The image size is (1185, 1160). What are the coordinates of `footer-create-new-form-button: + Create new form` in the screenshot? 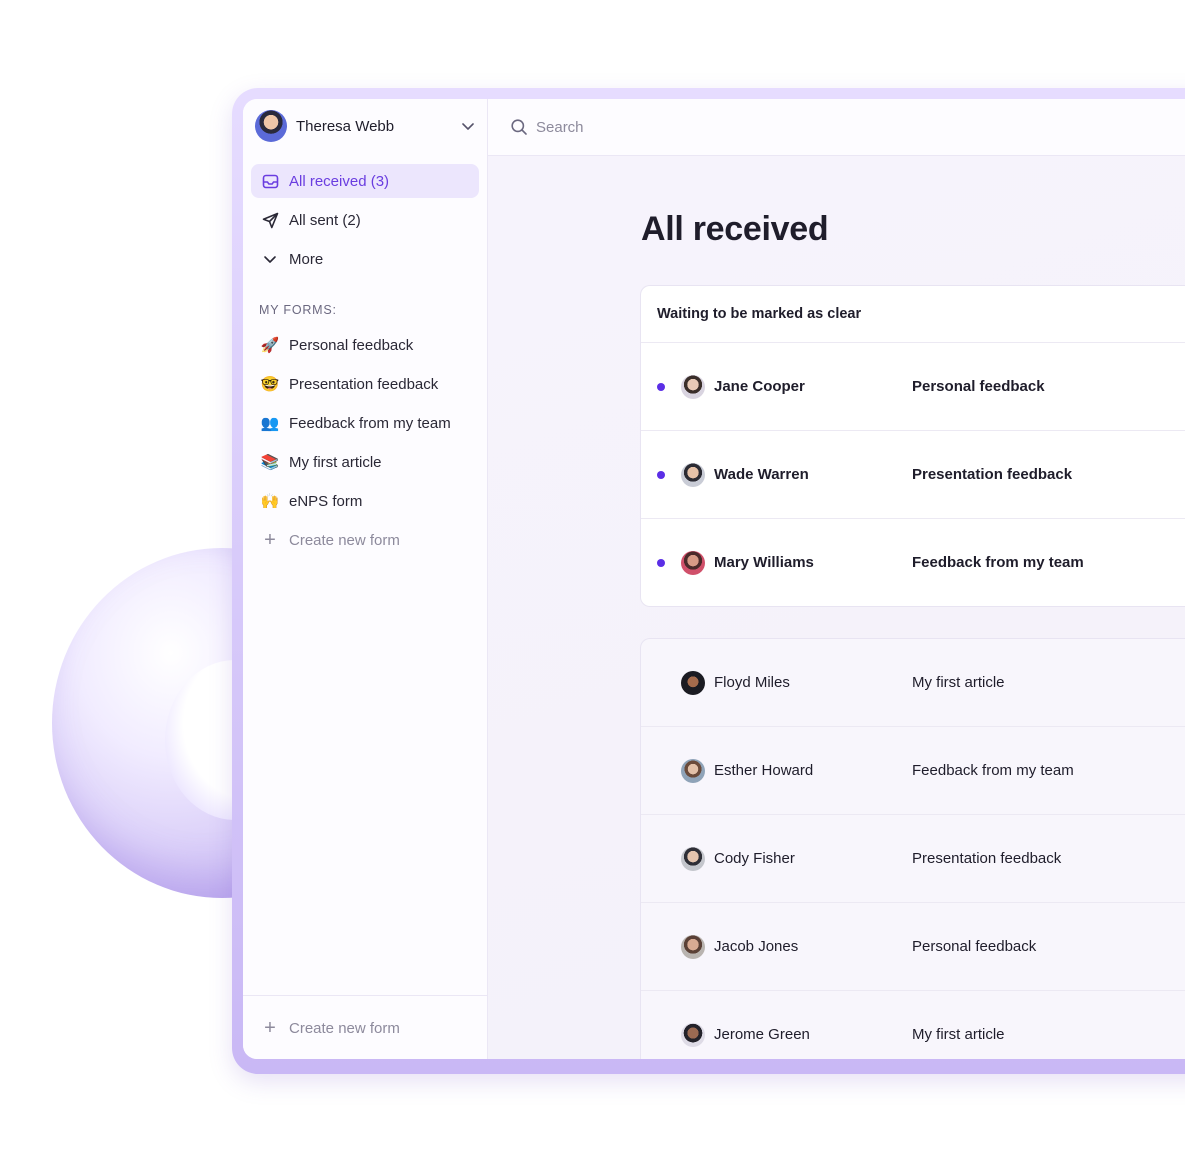 It's located at (365, 1028).